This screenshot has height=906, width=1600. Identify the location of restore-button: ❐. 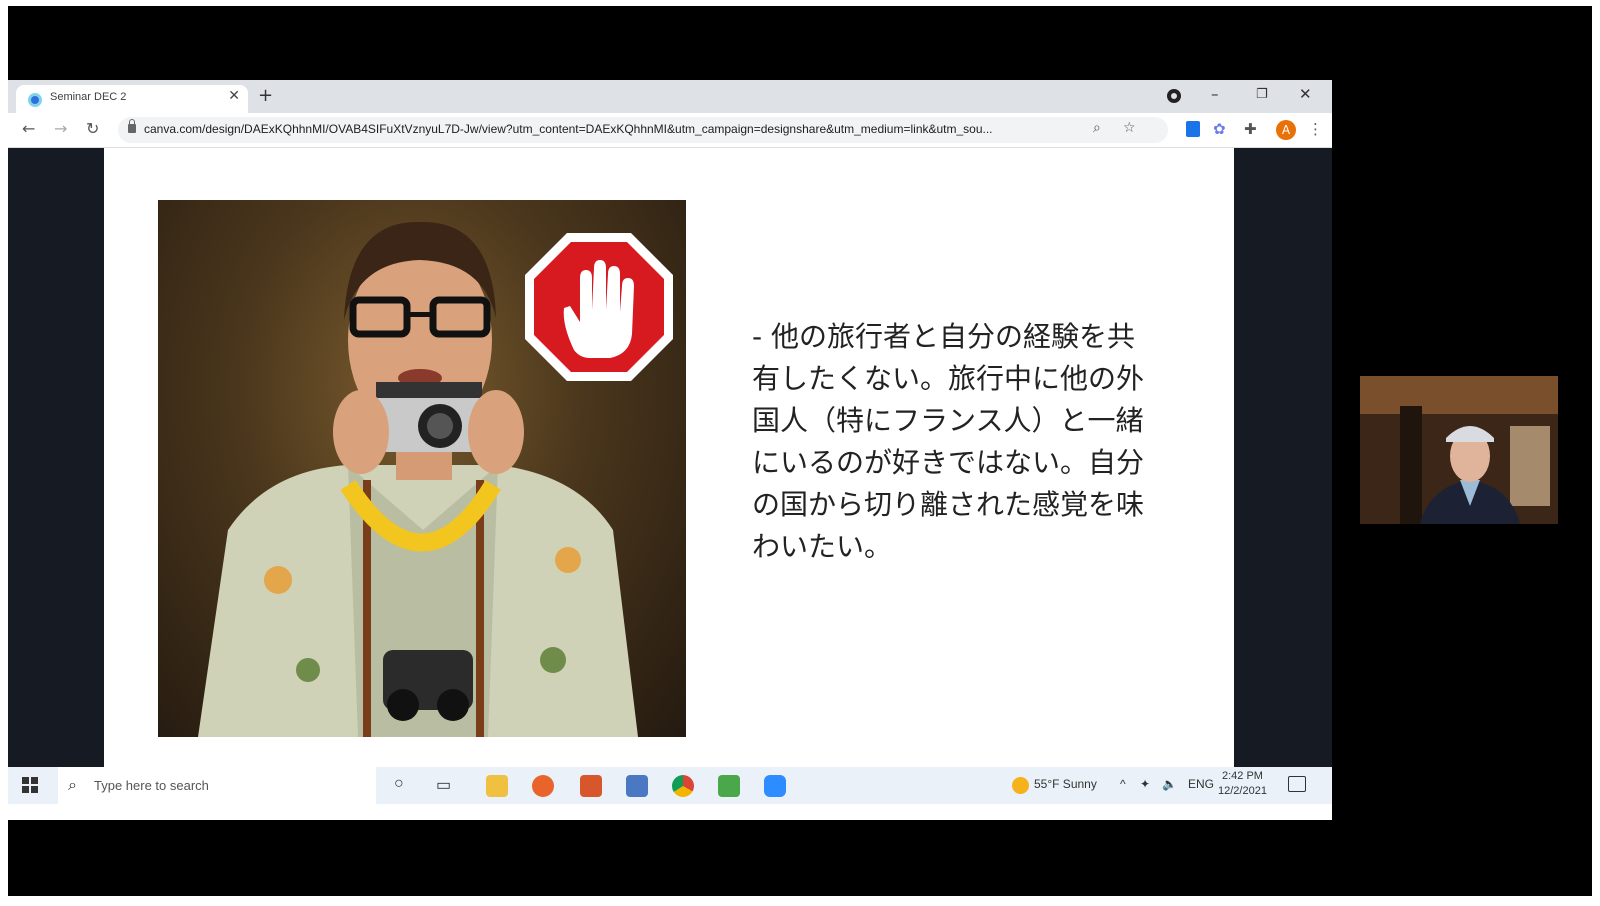
(1262, 94).